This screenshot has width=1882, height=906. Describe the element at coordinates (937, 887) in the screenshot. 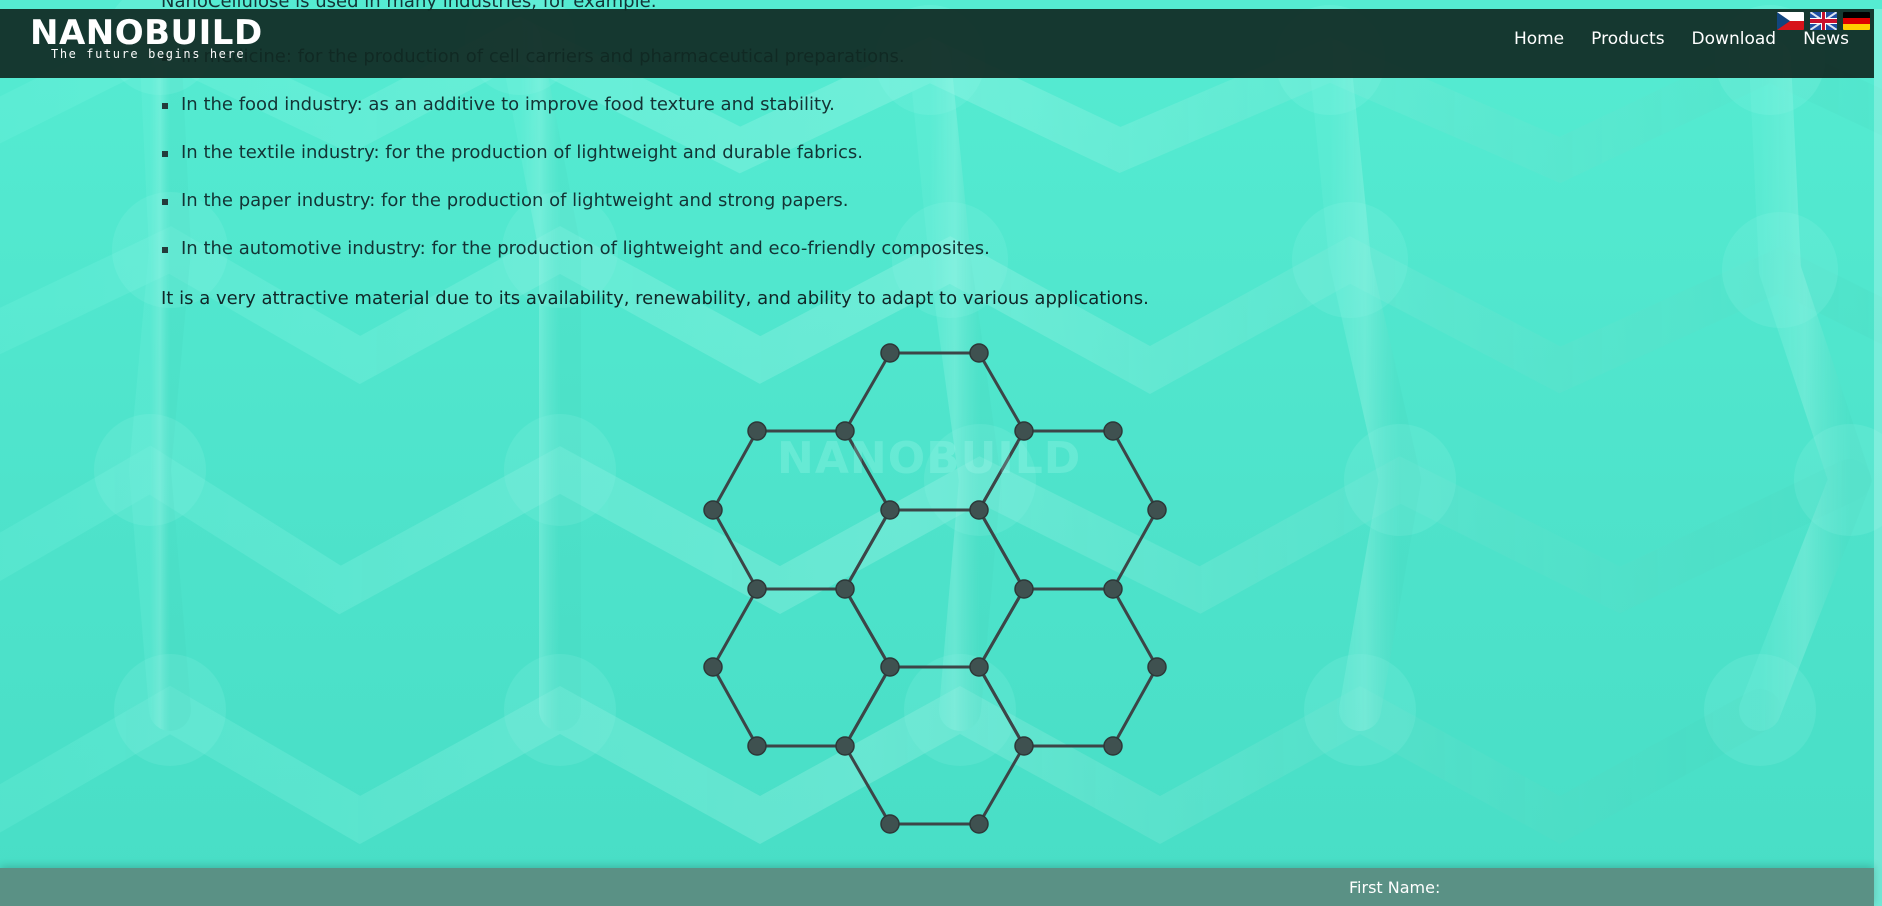

I see `contact-form-strip: First Name:` at that location.